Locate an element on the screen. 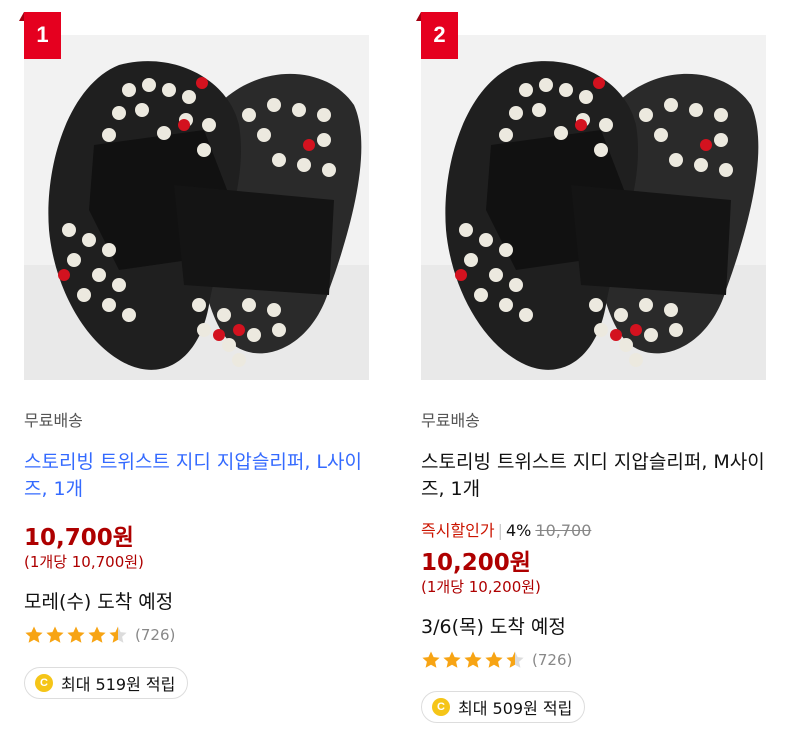  unit-price: (1개당 10,200원) is located at coordinates (481, 587).